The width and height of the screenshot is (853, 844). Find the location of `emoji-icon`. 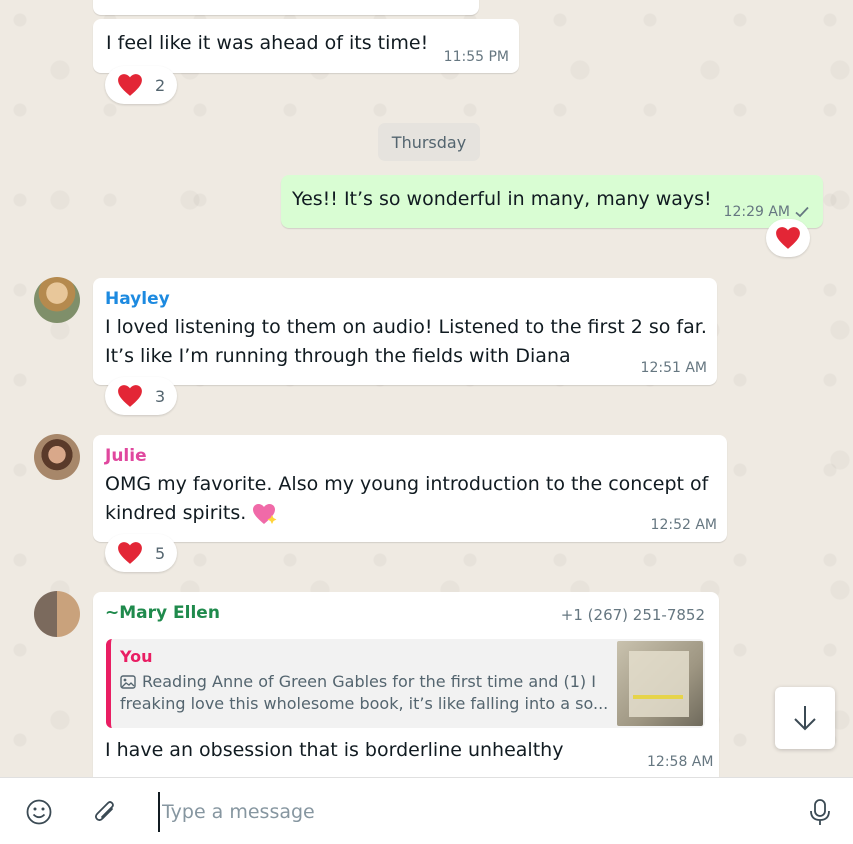

emoji-icon is located at coordinates (39, 812).